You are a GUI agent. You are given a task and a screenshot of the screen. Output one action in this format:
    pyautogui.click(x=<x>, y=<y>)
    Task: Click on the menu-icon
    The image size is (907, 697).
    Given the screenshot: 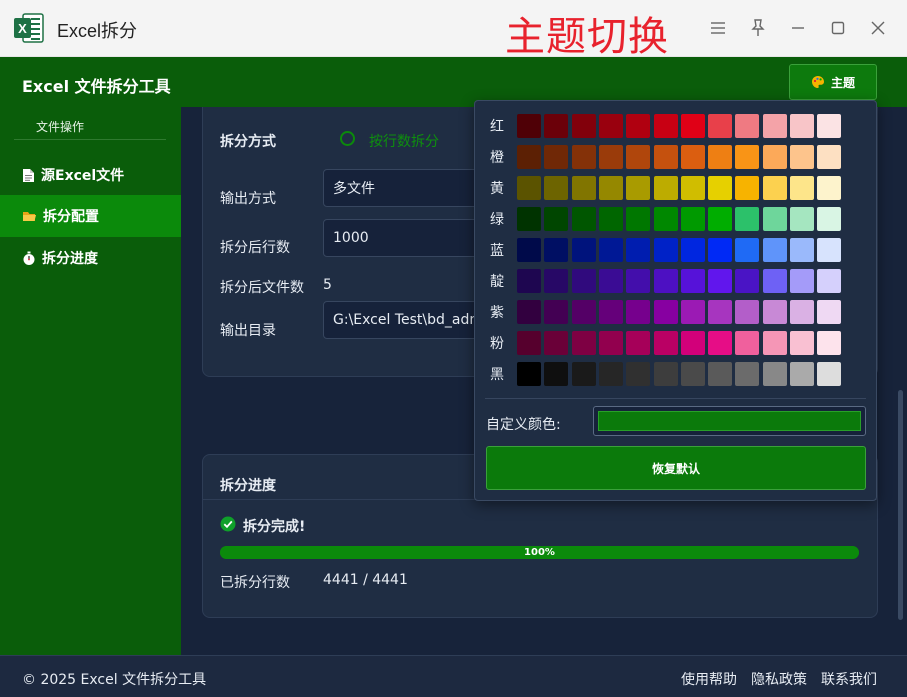 What is the action you would take?
    pyautogui.click(x=718, y=28)
    